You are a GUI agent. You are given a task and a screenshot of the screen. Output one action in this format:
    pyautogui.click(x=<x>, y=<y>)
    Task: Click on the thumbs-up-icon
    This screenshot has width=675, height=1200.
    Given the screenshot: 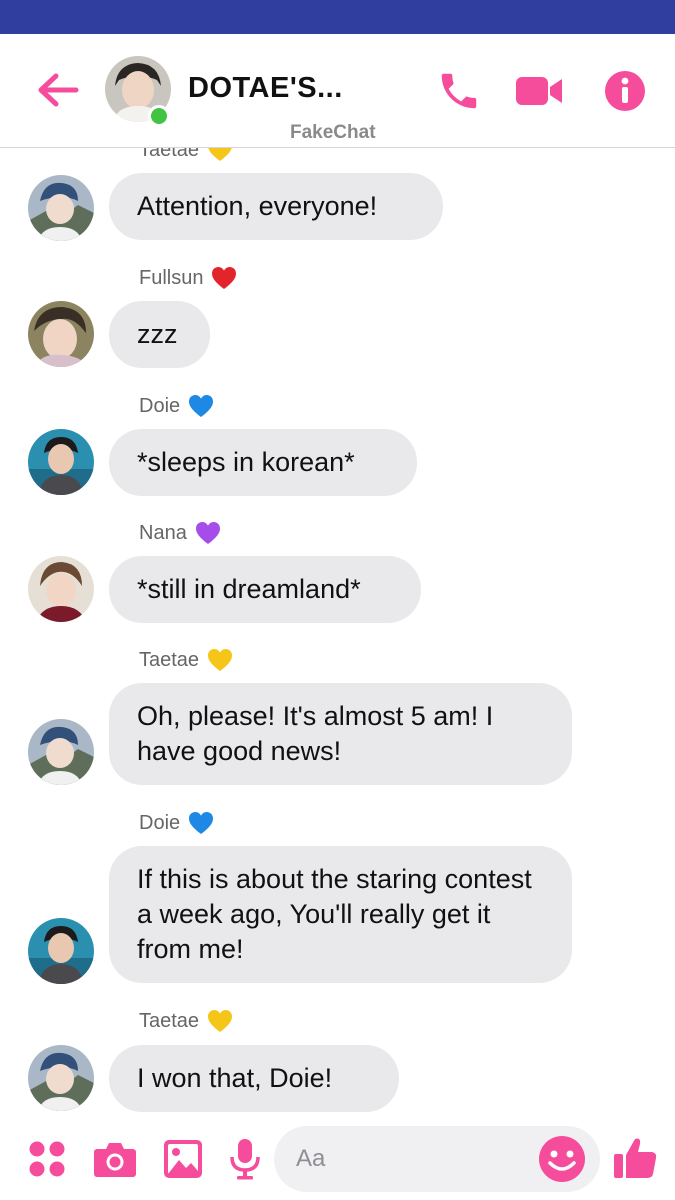 What is the action you would take?
    pyautogui.click(x=635, y=1157)
    